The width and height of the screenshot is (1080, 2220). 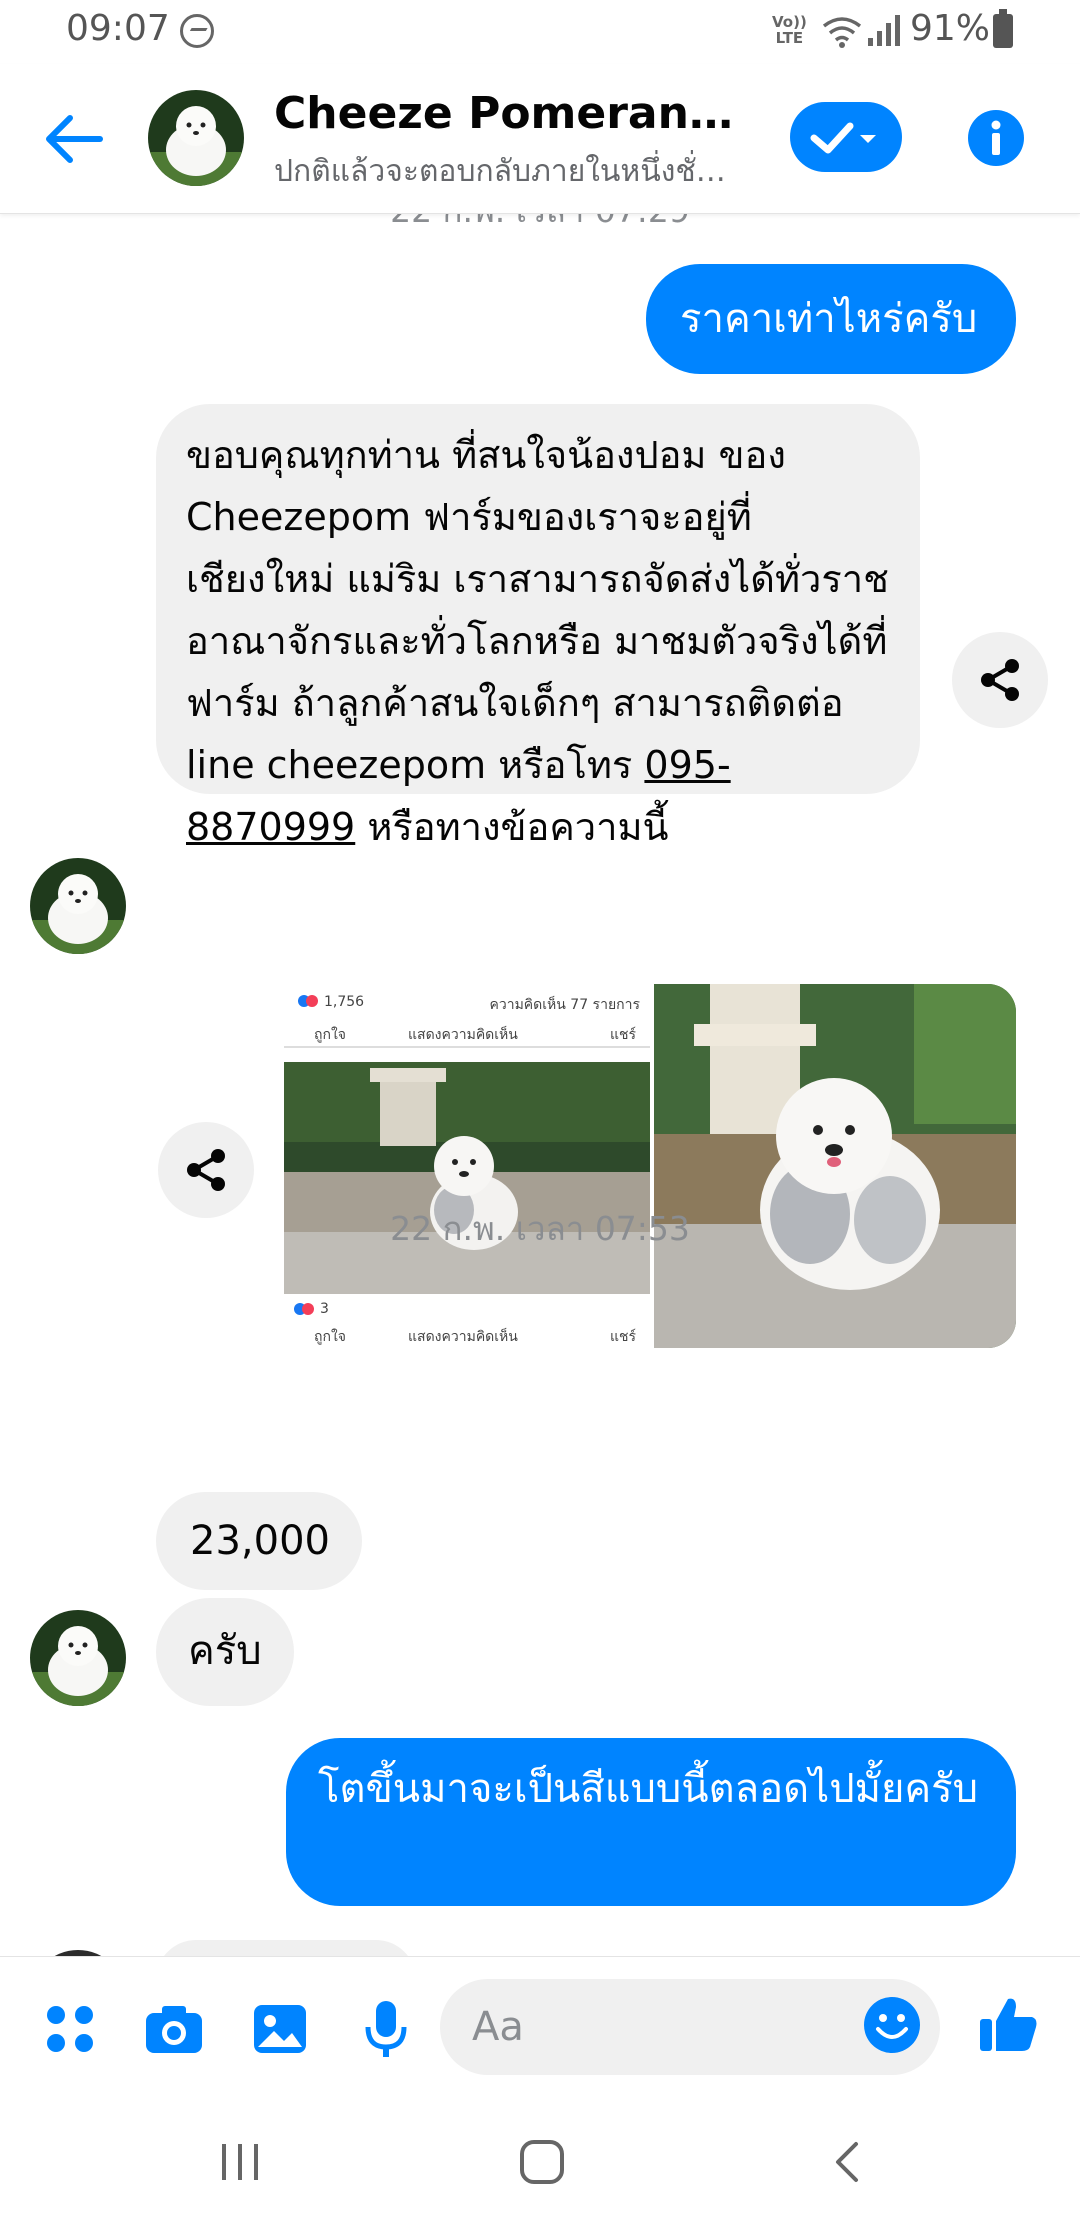 What do you see at coordinates (197, 31) in the screenshot?
I see `messenger-notification-icon` at bounding box center [197, 31].